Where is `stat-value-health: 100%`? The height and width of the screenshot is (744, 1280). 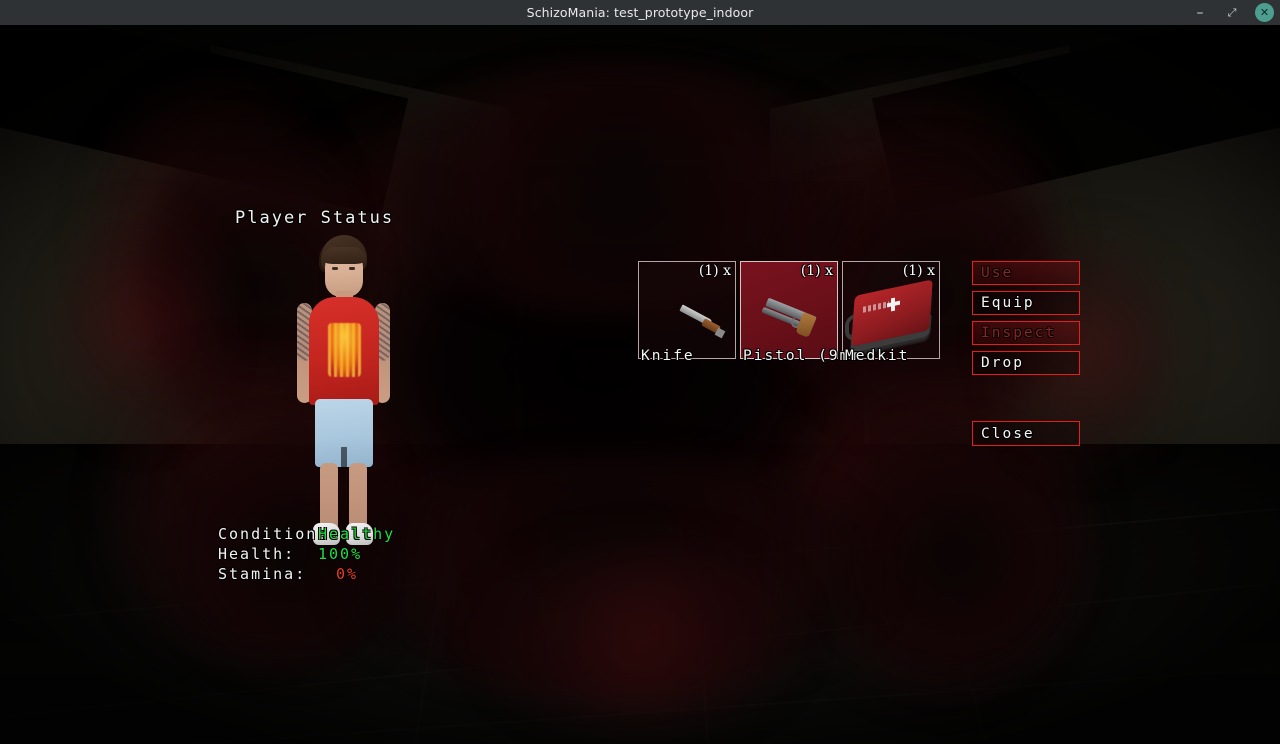 stat-value-health: 100% is located at coordinates (340, 554).